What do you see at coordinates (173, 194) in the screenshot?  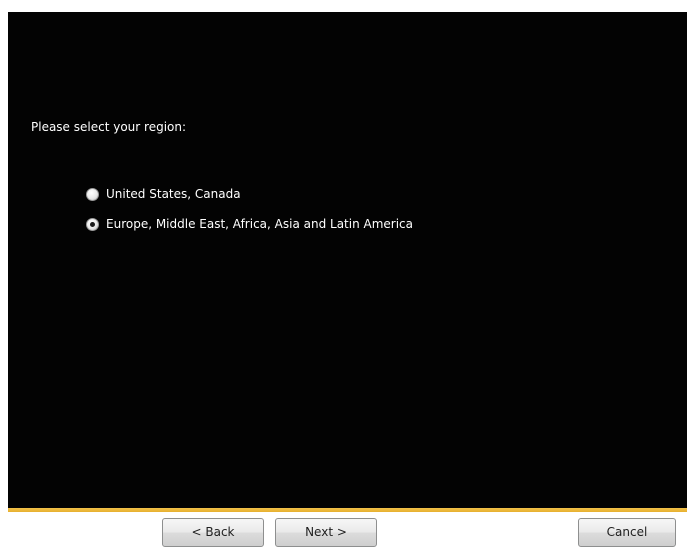 I see `region-option-label: United States, Canada` at bounding box center [173, 194].